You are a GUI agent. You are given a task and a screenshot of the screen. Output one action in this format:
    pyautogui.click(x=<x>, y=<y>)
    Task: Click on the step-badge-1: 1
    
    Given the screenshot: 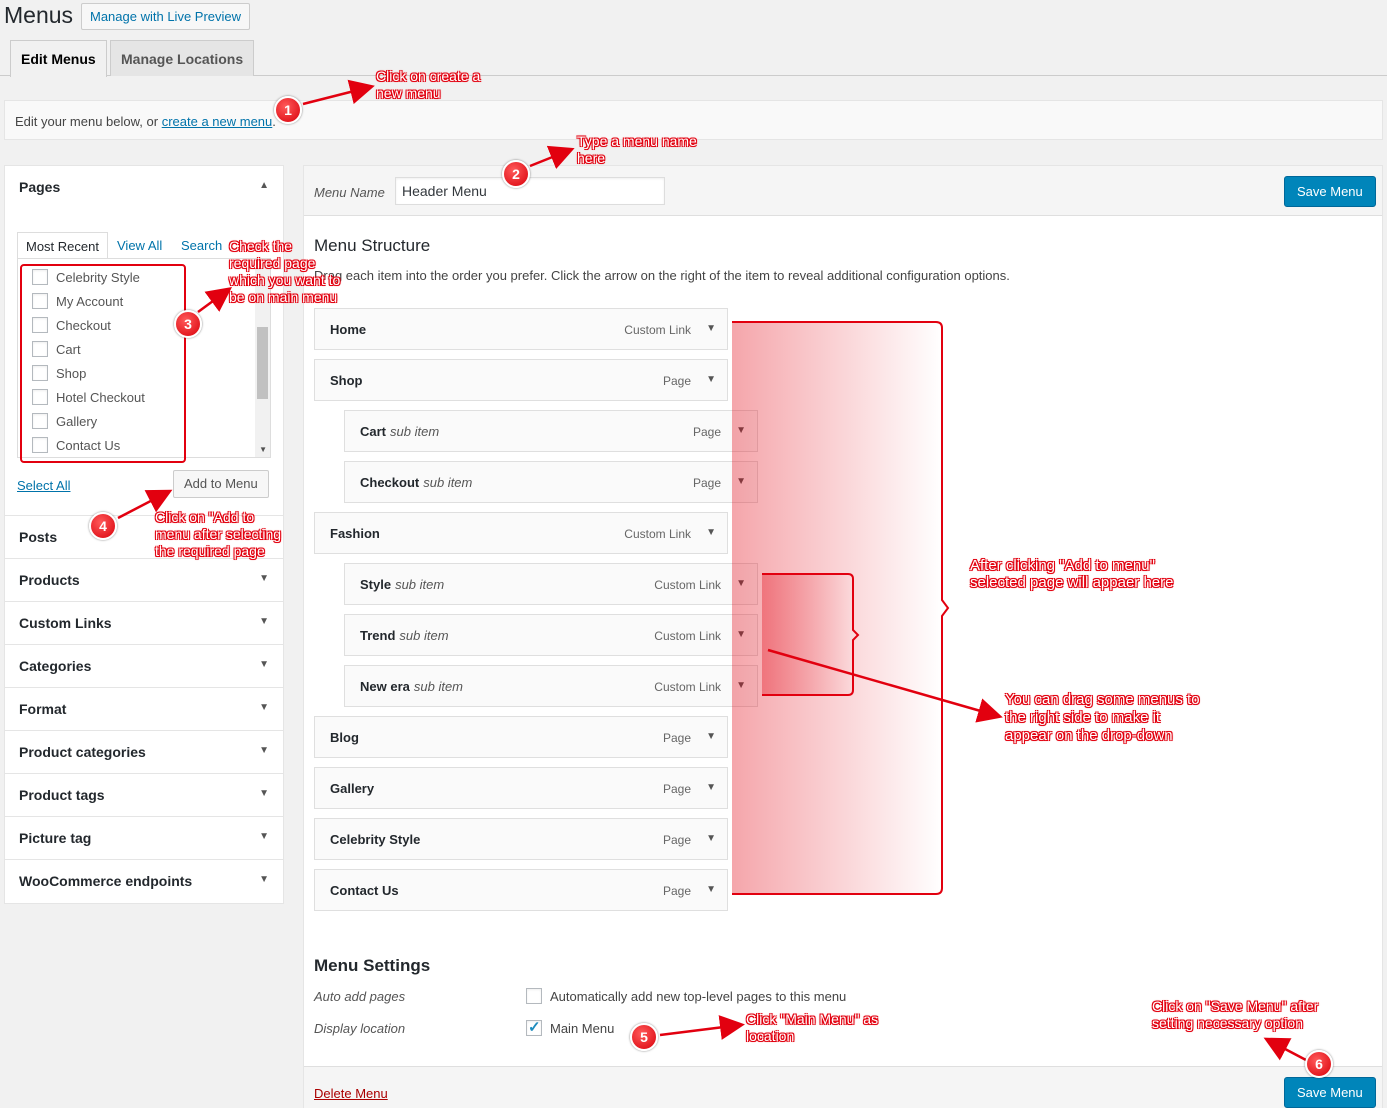 What is the action you would take?
    pyautogui.click(x=288, y=110)
    